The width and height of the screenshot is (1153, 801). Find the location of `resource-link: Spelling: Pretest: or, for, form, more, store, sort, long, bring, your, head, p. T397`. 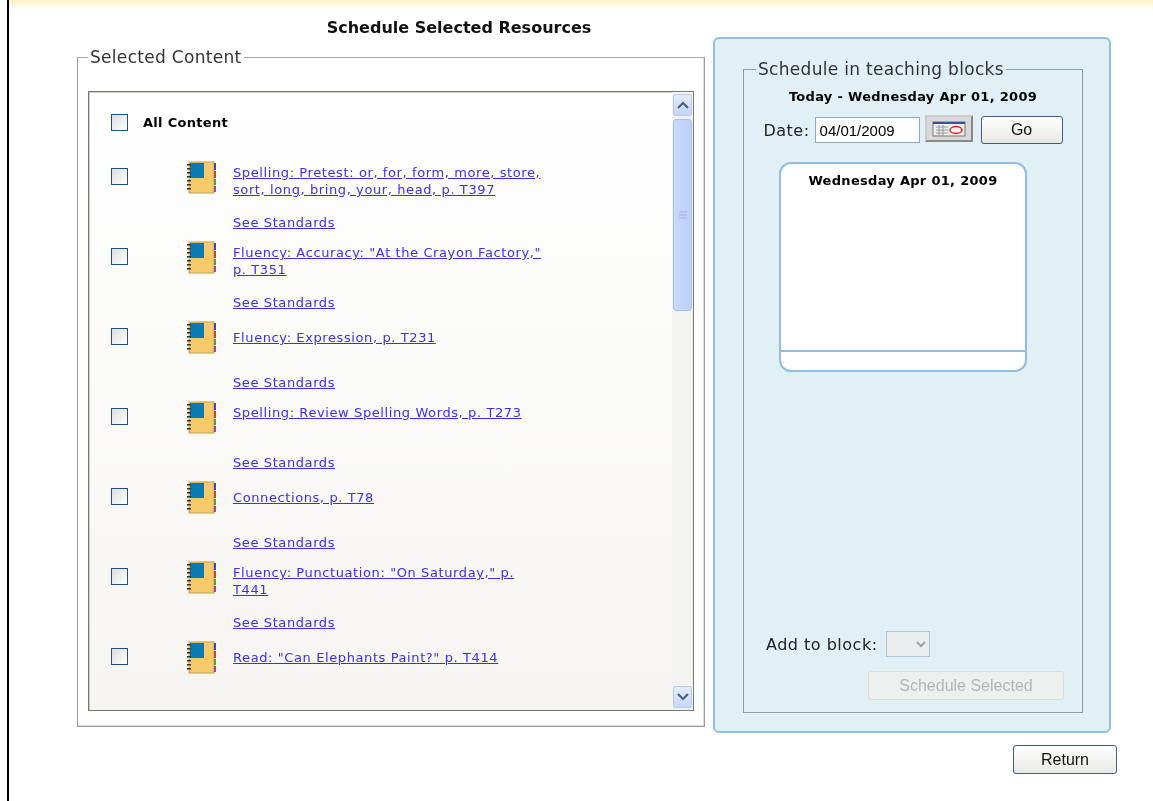

resource-link: Spelling: Pretest: or, for, form, more, store, sort, long, bring, your, head, p. T397 is located at coordinates (393, 179).